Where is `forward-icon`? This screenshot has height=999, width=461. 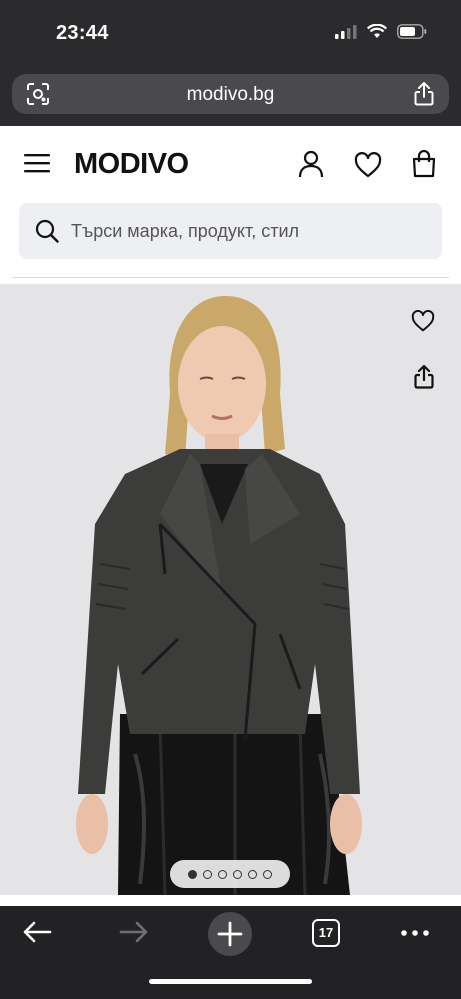
forward-icon is located at coordinates (134, 932).